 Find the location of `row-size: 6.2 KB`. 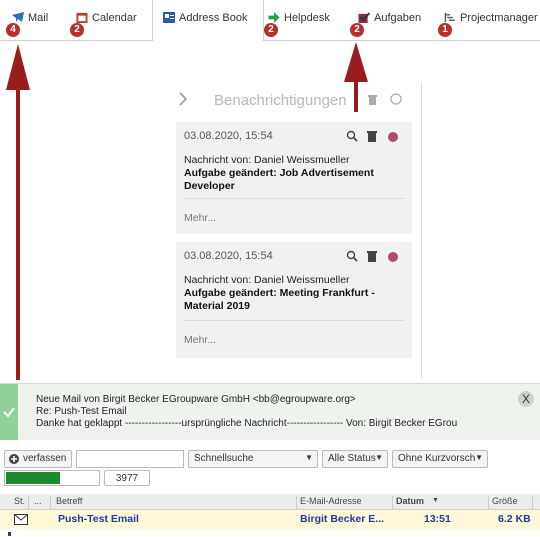

row-size: 6.2 KB is located at coordinates (514, 519).